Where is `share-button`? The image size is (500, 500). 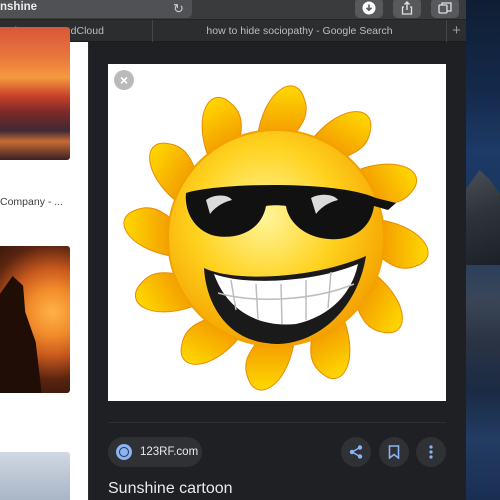
share-button is located at coordinates (356, 452).